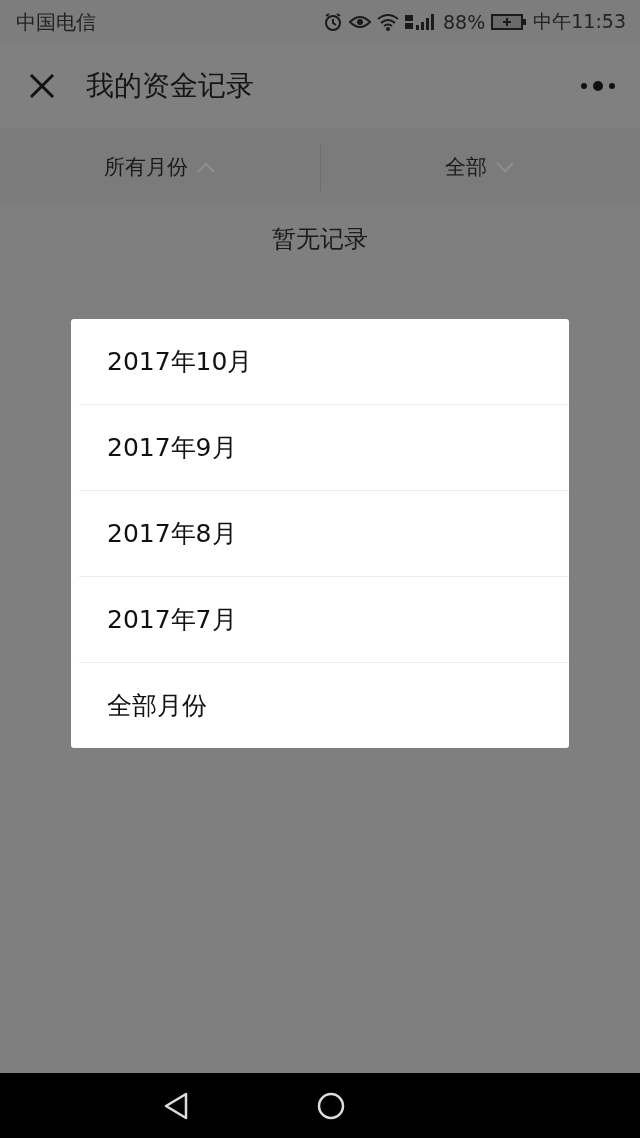 The image size is (640, 1138). I want to click on filter-tab: 全部, so click(480, 166).